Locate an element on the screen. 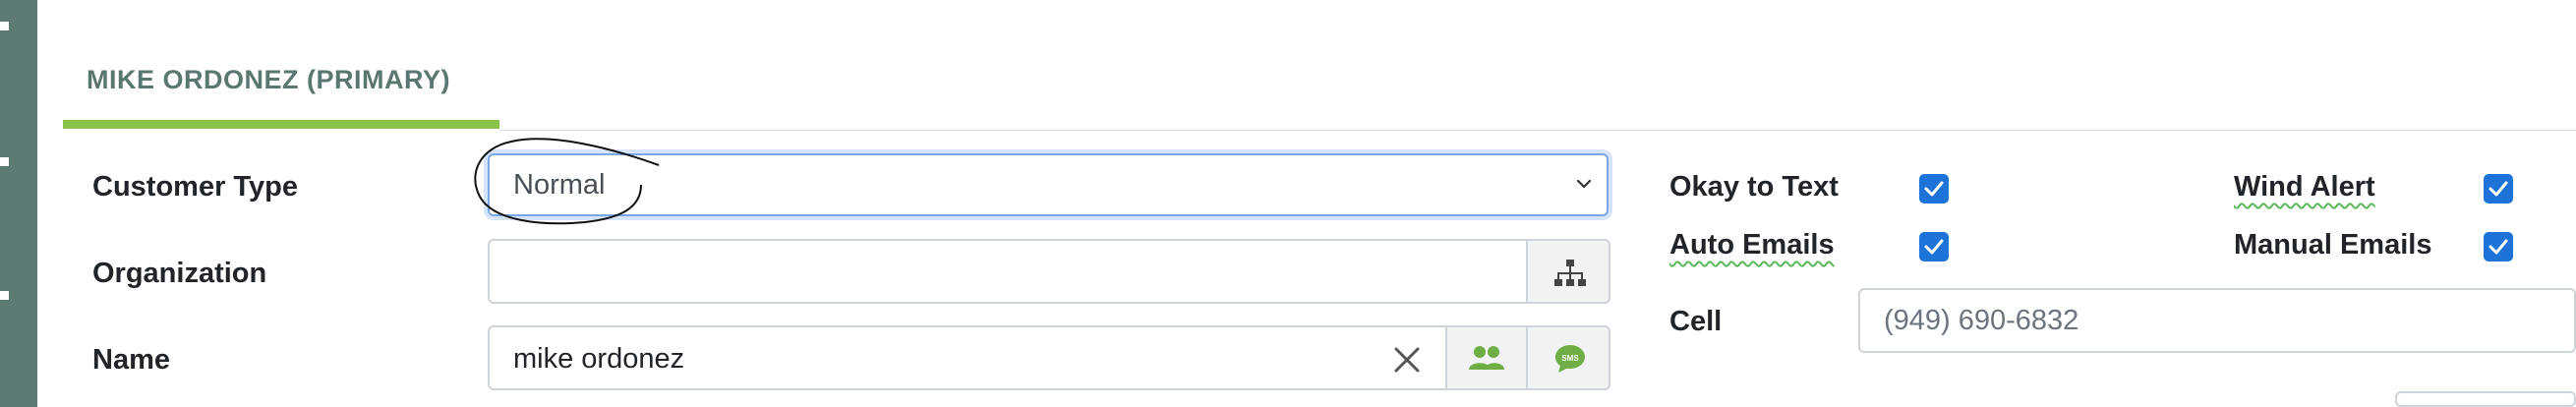 This screenshot has height=407, width=2576. organization-label: Organization is located at coordinates (179, 274).